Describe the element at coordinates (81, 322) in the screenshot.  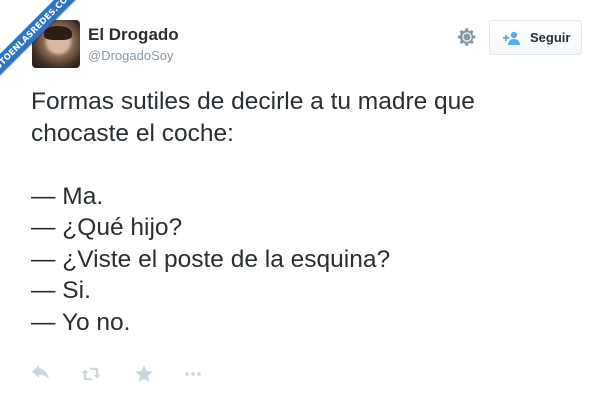
I see `tweet-line: — Yo no.` at that location.